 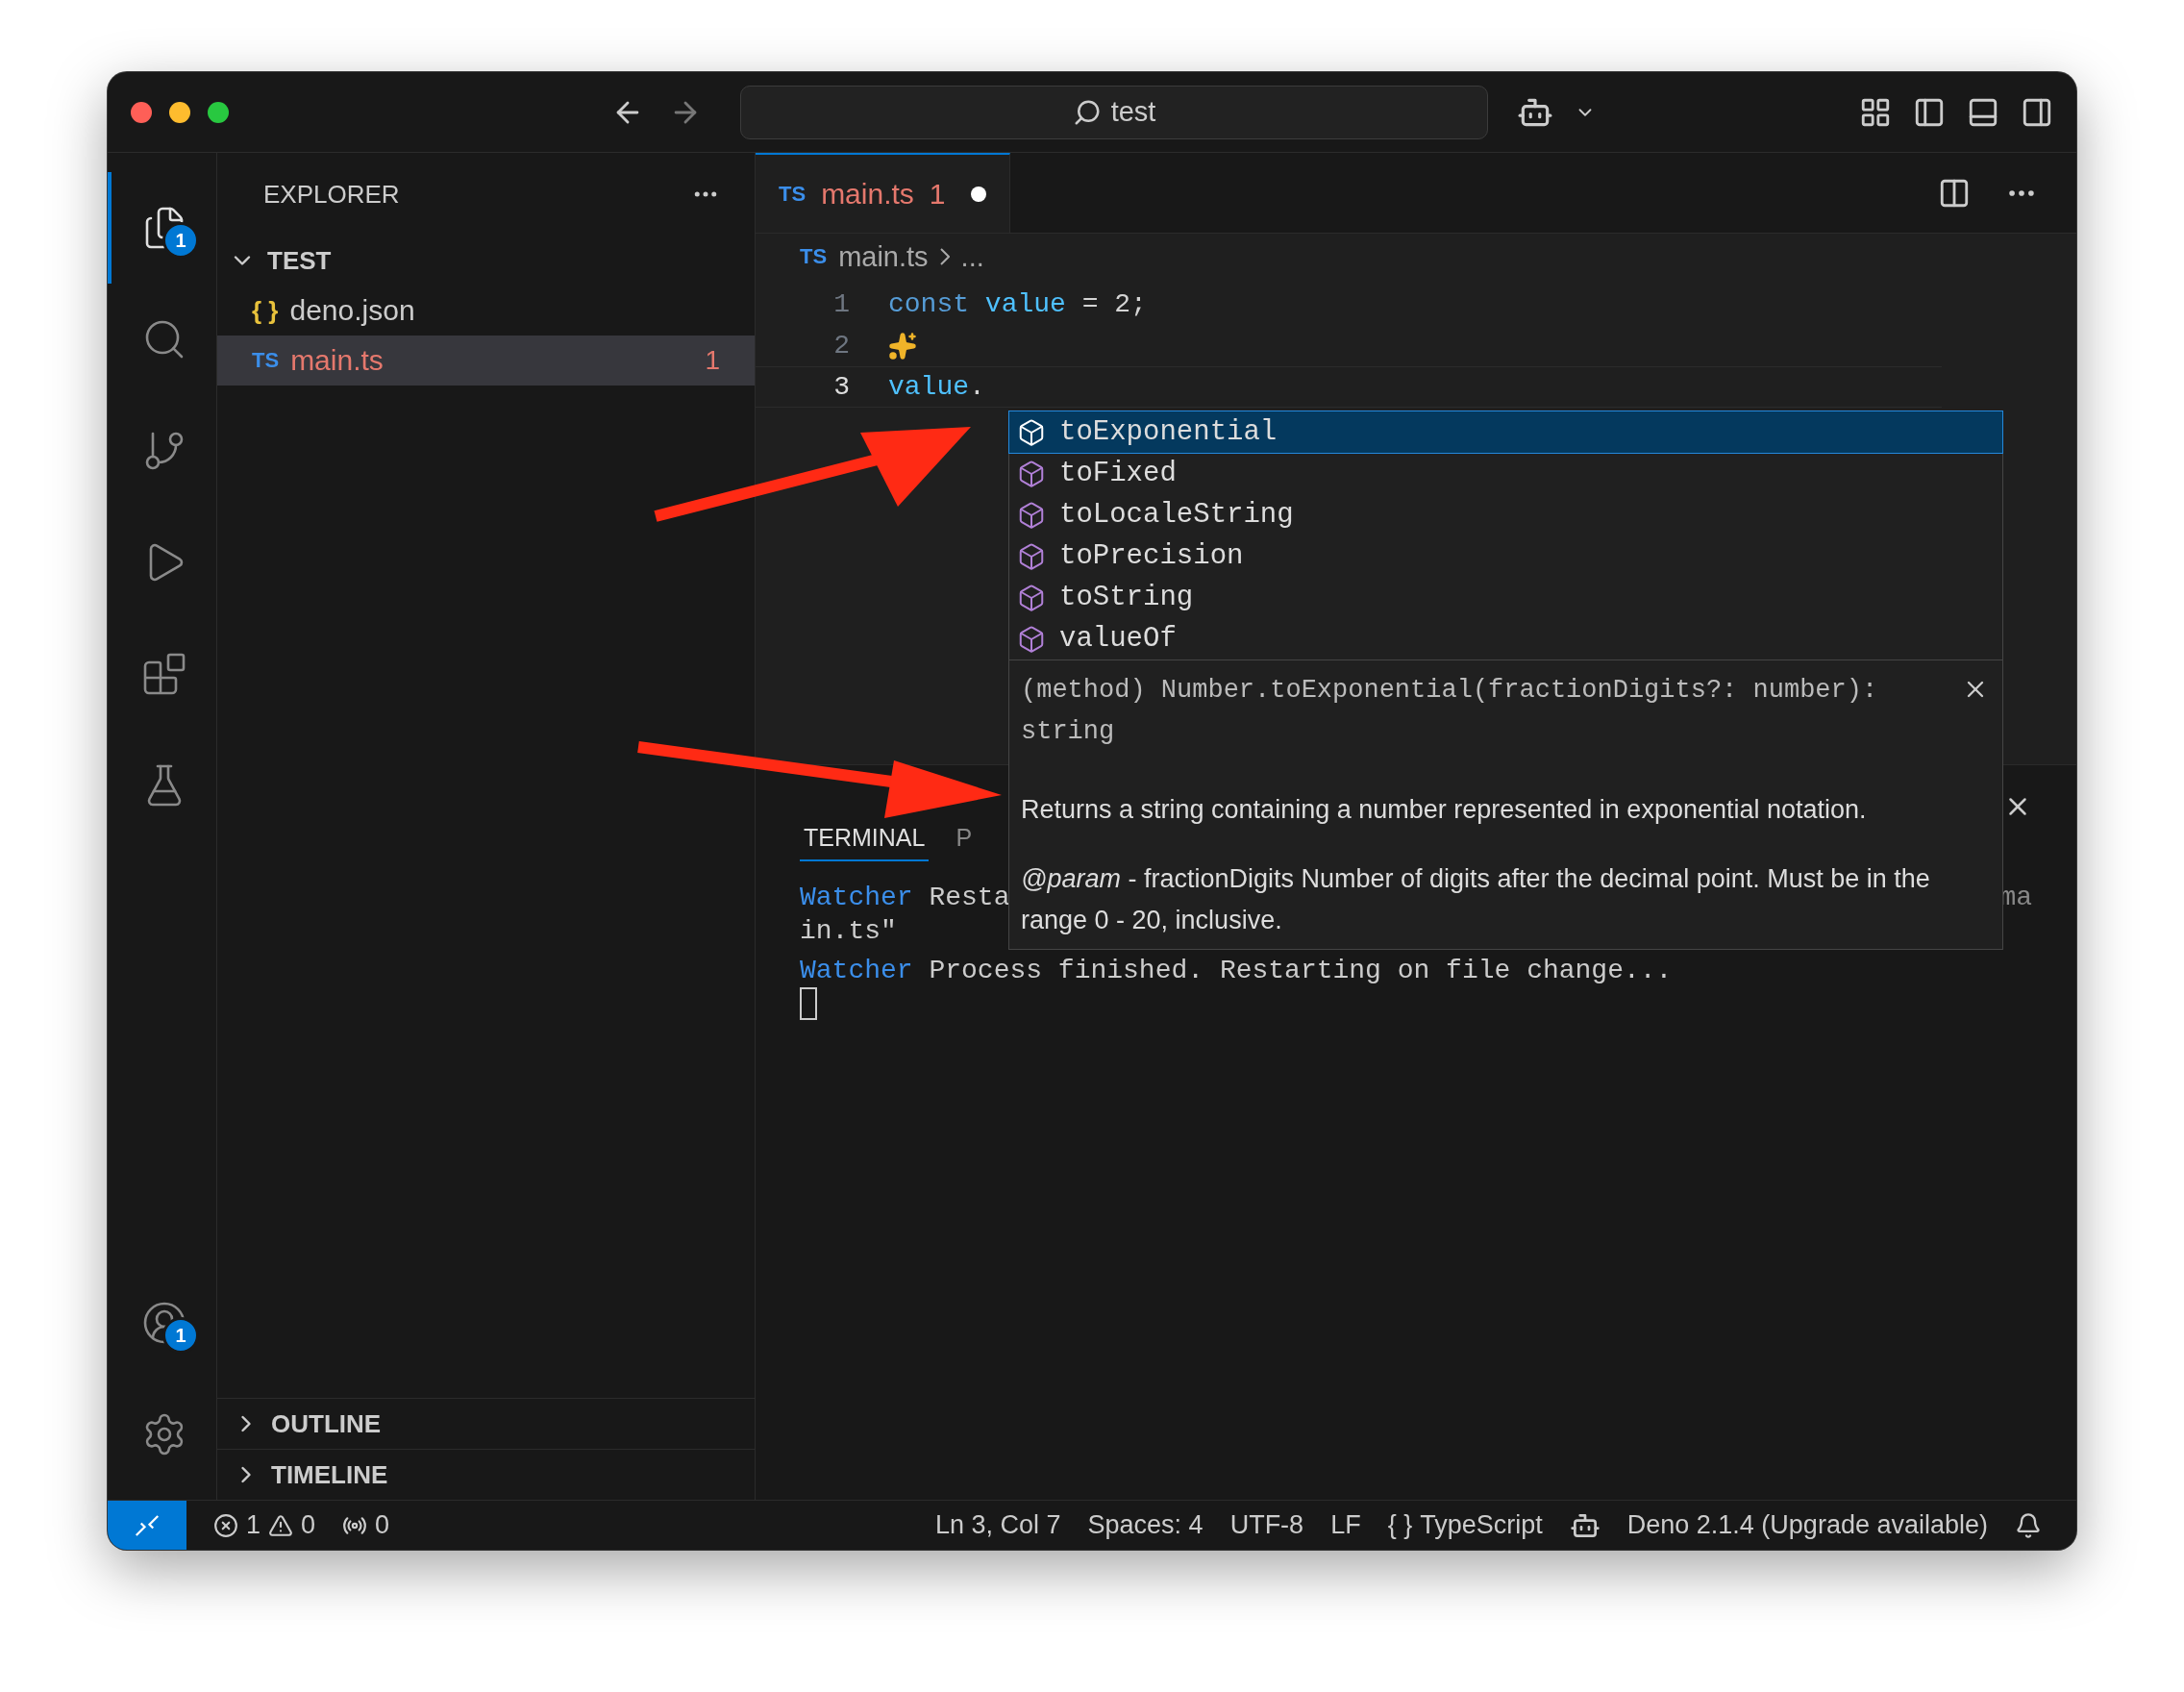 I want to click on section-header: OUTLINE, so click(x=486, y=1423).